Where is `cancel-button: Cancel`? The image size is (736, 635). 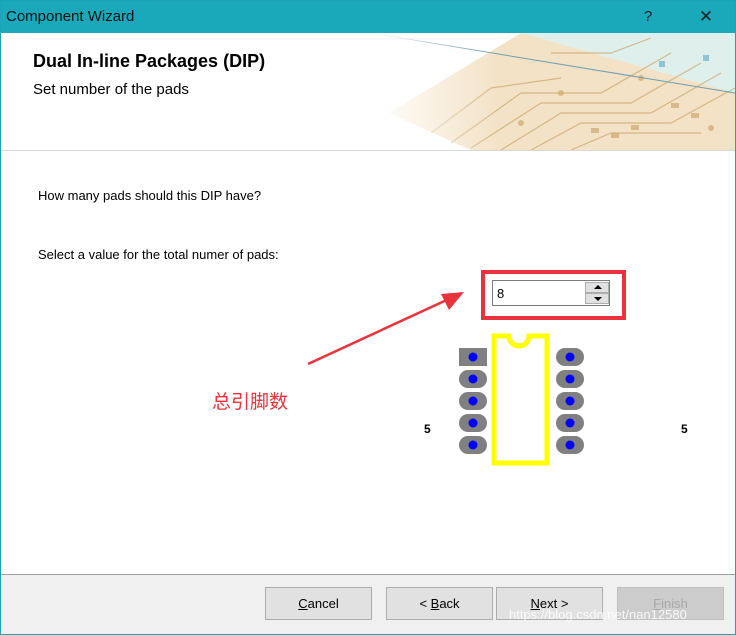 cancel-button: Cancel is located at coordinates (318, 603).